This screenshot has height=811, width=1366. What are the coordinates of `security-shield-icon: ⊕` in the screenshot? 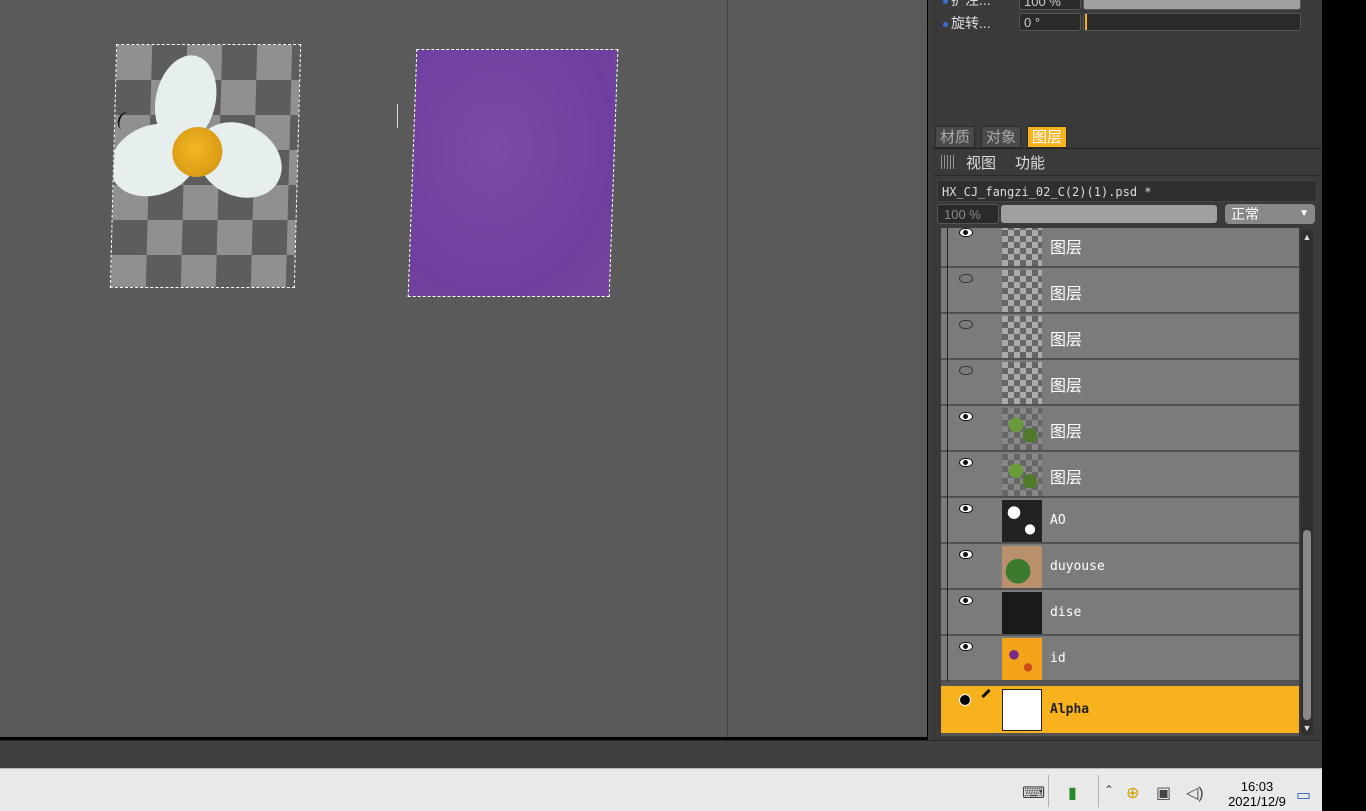 It's located at (1132, 793).